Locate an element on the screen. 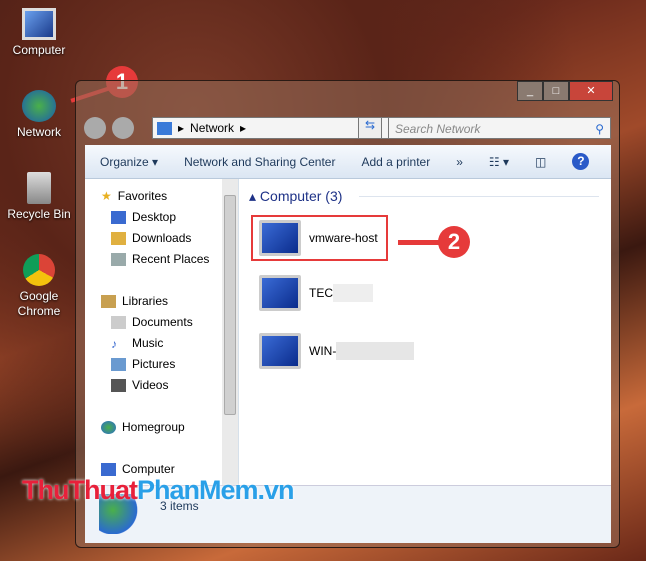 The image size is (646, 561). maximize-button: □ is located at coordinates (556, 91).